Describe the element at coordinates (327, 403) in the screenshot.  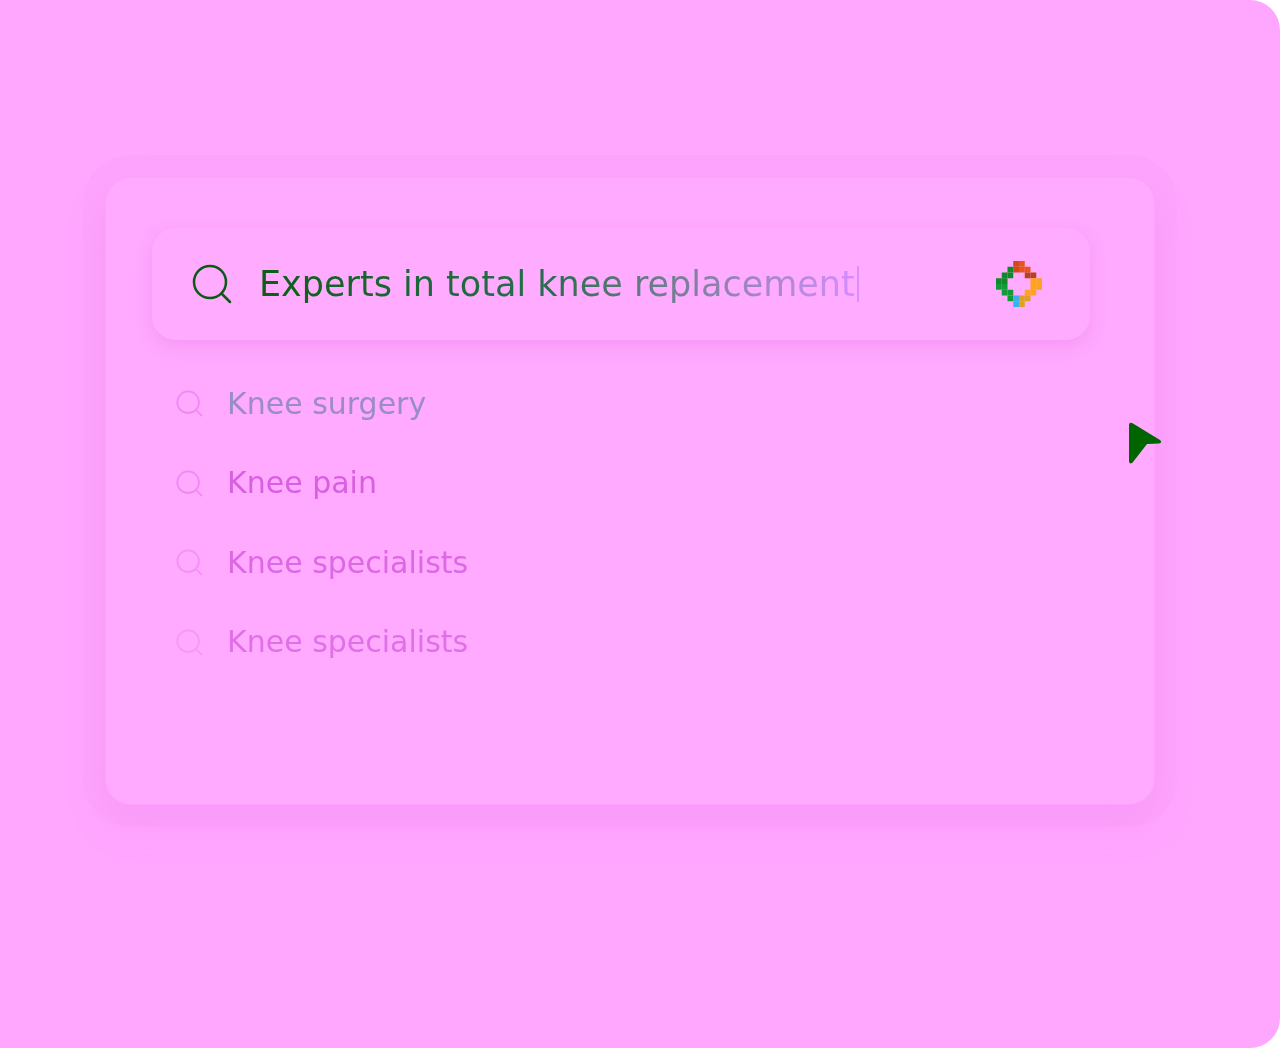
I see `suggestion-item: Knee surgery` at that location.